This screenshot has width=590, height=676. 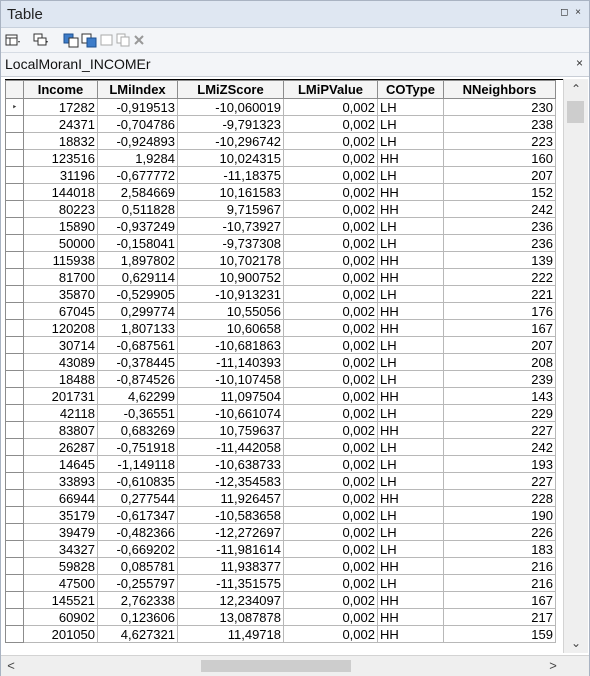 What do you see at coordinates (230, 583) in the screenshot?
I see `lmizscore-cell: -11,351575` at bounding box center [230, 583].